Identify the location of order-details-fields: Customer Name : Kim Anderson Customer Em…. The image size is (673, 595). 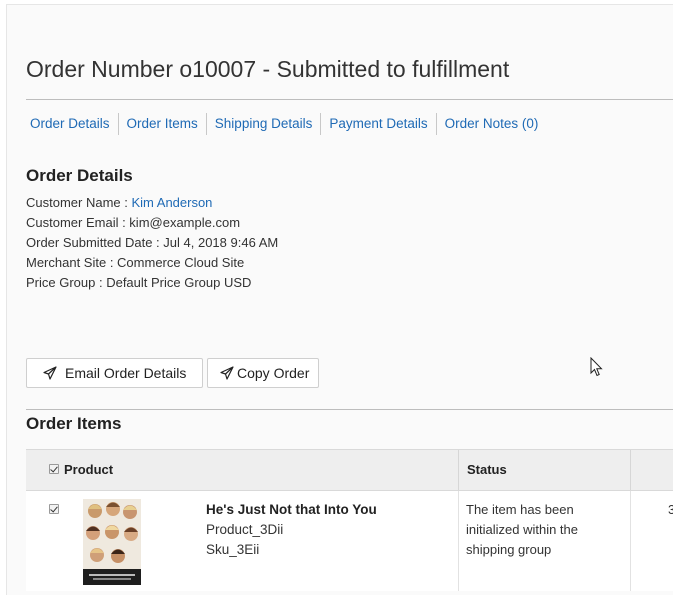
(152, 243).